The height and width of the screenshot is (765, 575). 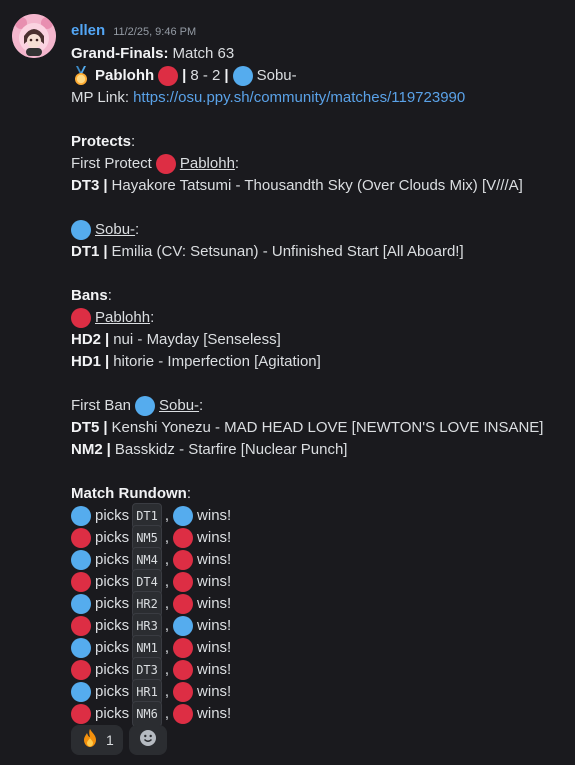 I want to click on ban-map: NM2 | Basskidz - Starfire [Nuclear Punch], so click(x=318, y=450).